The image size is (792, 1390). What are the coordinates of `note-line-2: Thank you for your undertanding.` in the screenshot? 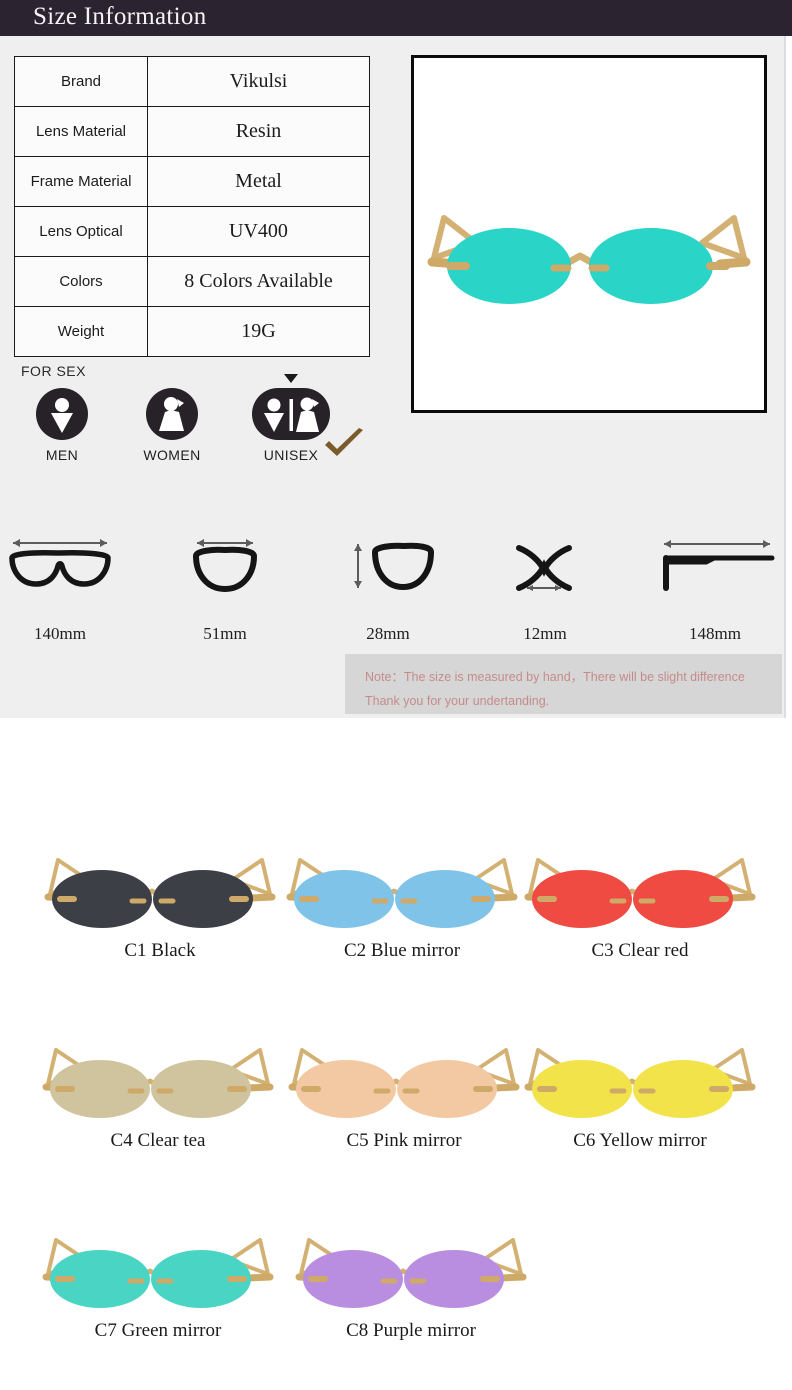 It's located at (457, 701).